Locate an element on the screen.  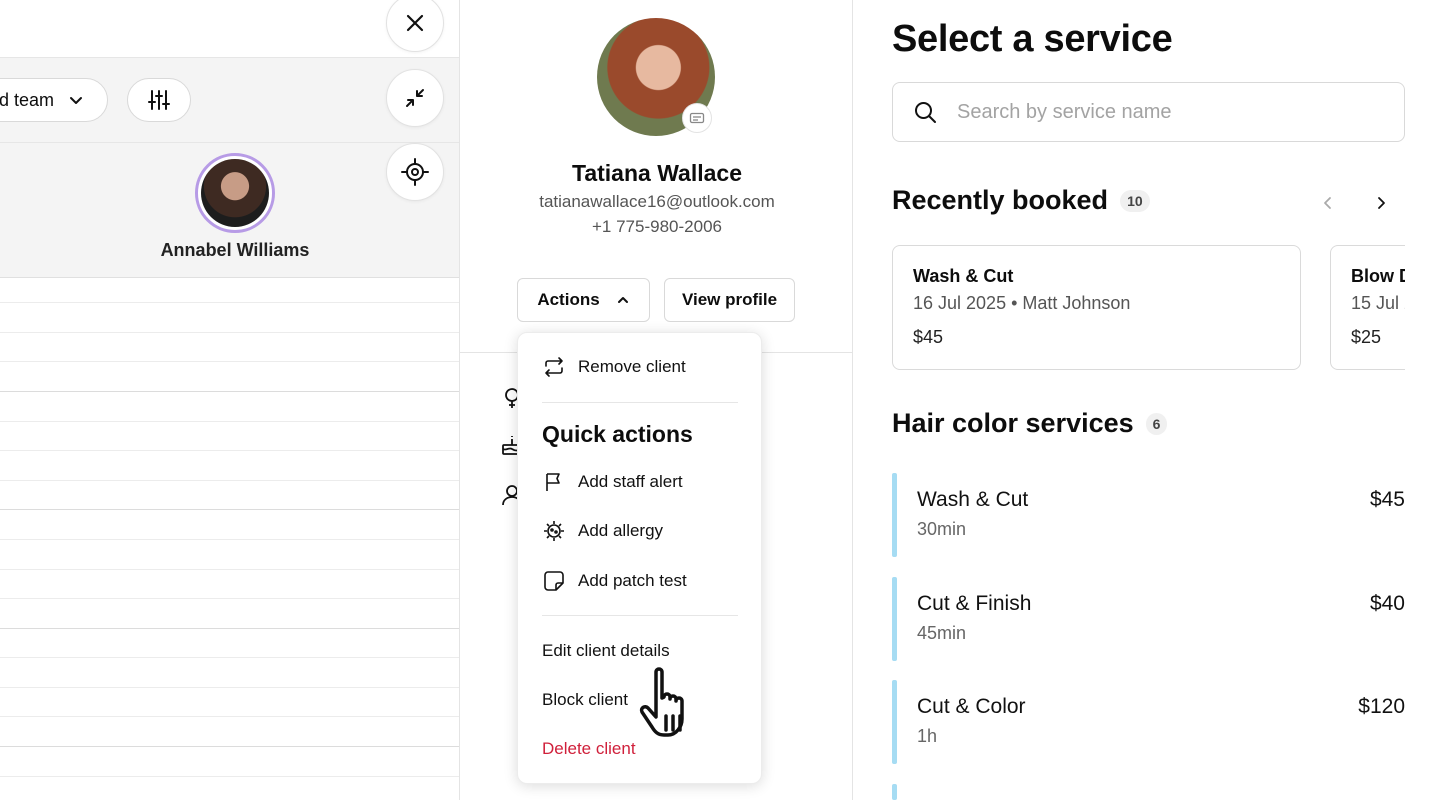
team-filter-label: d team is located at coordinates (27, 99).